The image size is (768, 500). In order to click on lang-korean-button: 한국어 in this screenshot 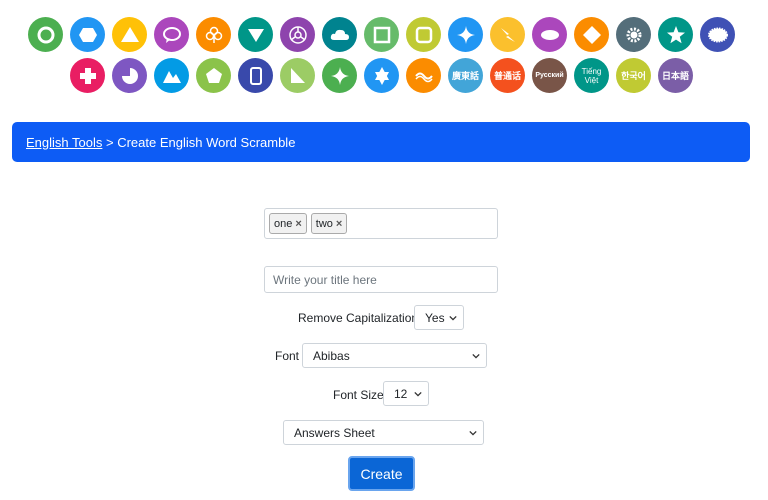, I will do `click(633, 75)`.